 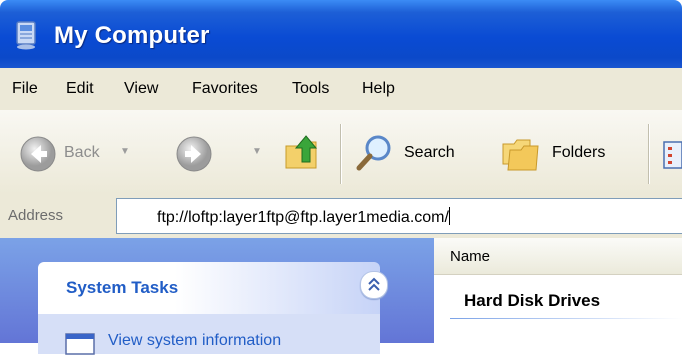 I want to click on group-title-hard-disk-drives: Hard Disk Drives, so click(x=532, y=300).